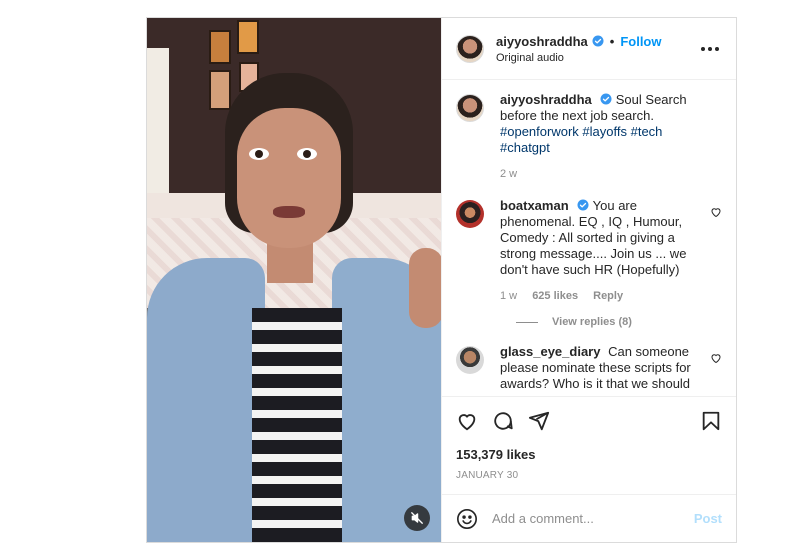 The image size is (800, 548). I want to click on header-line: aiyyoshraddha • Follow, so click(597, 41).